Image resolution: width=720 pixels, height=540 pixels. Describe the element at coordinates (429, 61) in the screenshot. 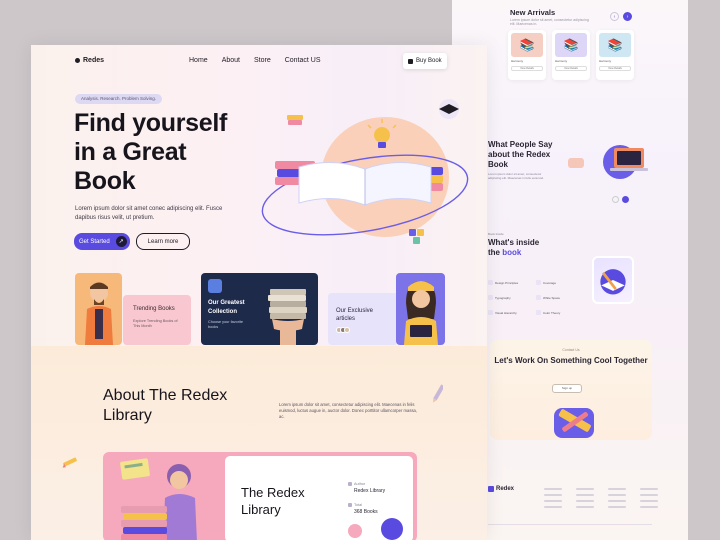

I see `buy-book-label: Buy Book` at that location.